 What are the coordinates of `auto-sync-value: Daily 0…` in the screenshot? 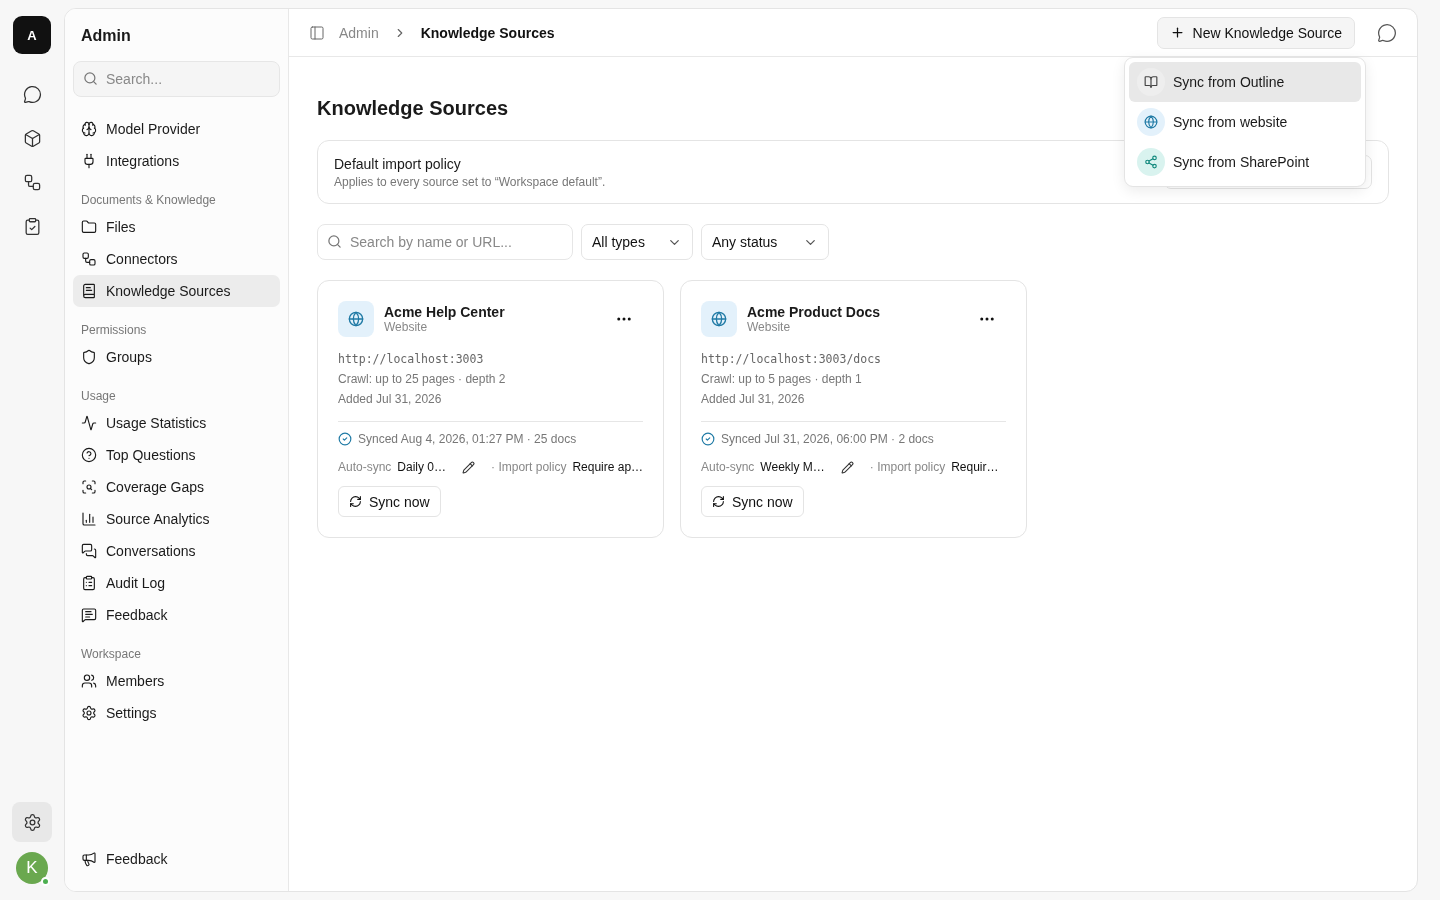 It's located at (422, 467).